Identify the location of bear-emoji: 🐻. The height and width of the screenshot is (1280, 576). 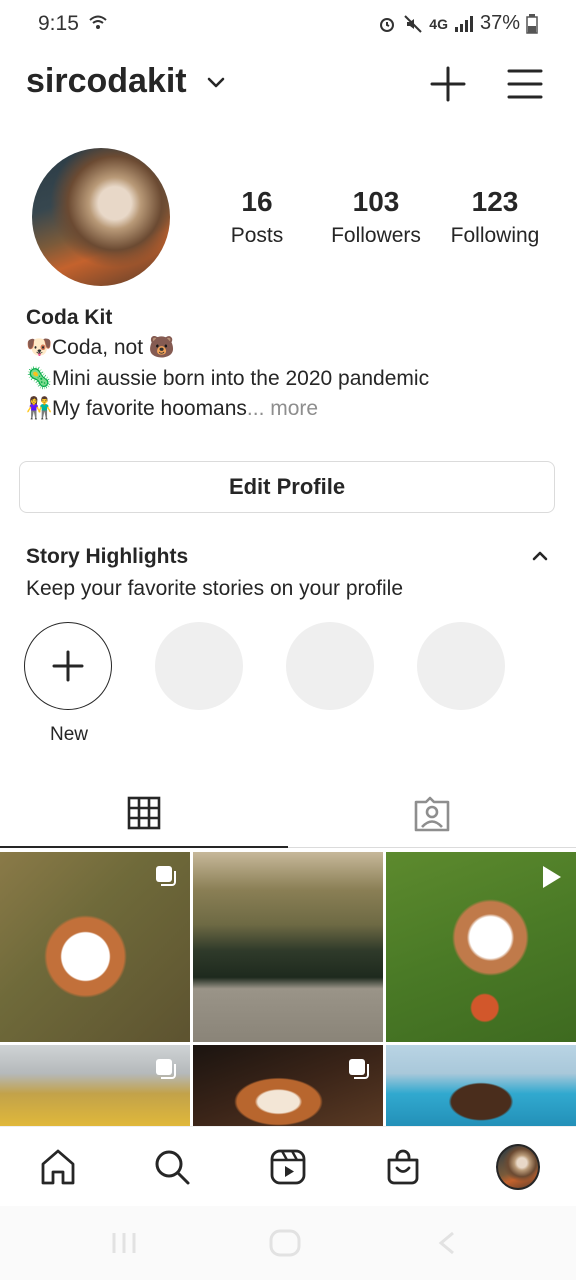
(162, 347).